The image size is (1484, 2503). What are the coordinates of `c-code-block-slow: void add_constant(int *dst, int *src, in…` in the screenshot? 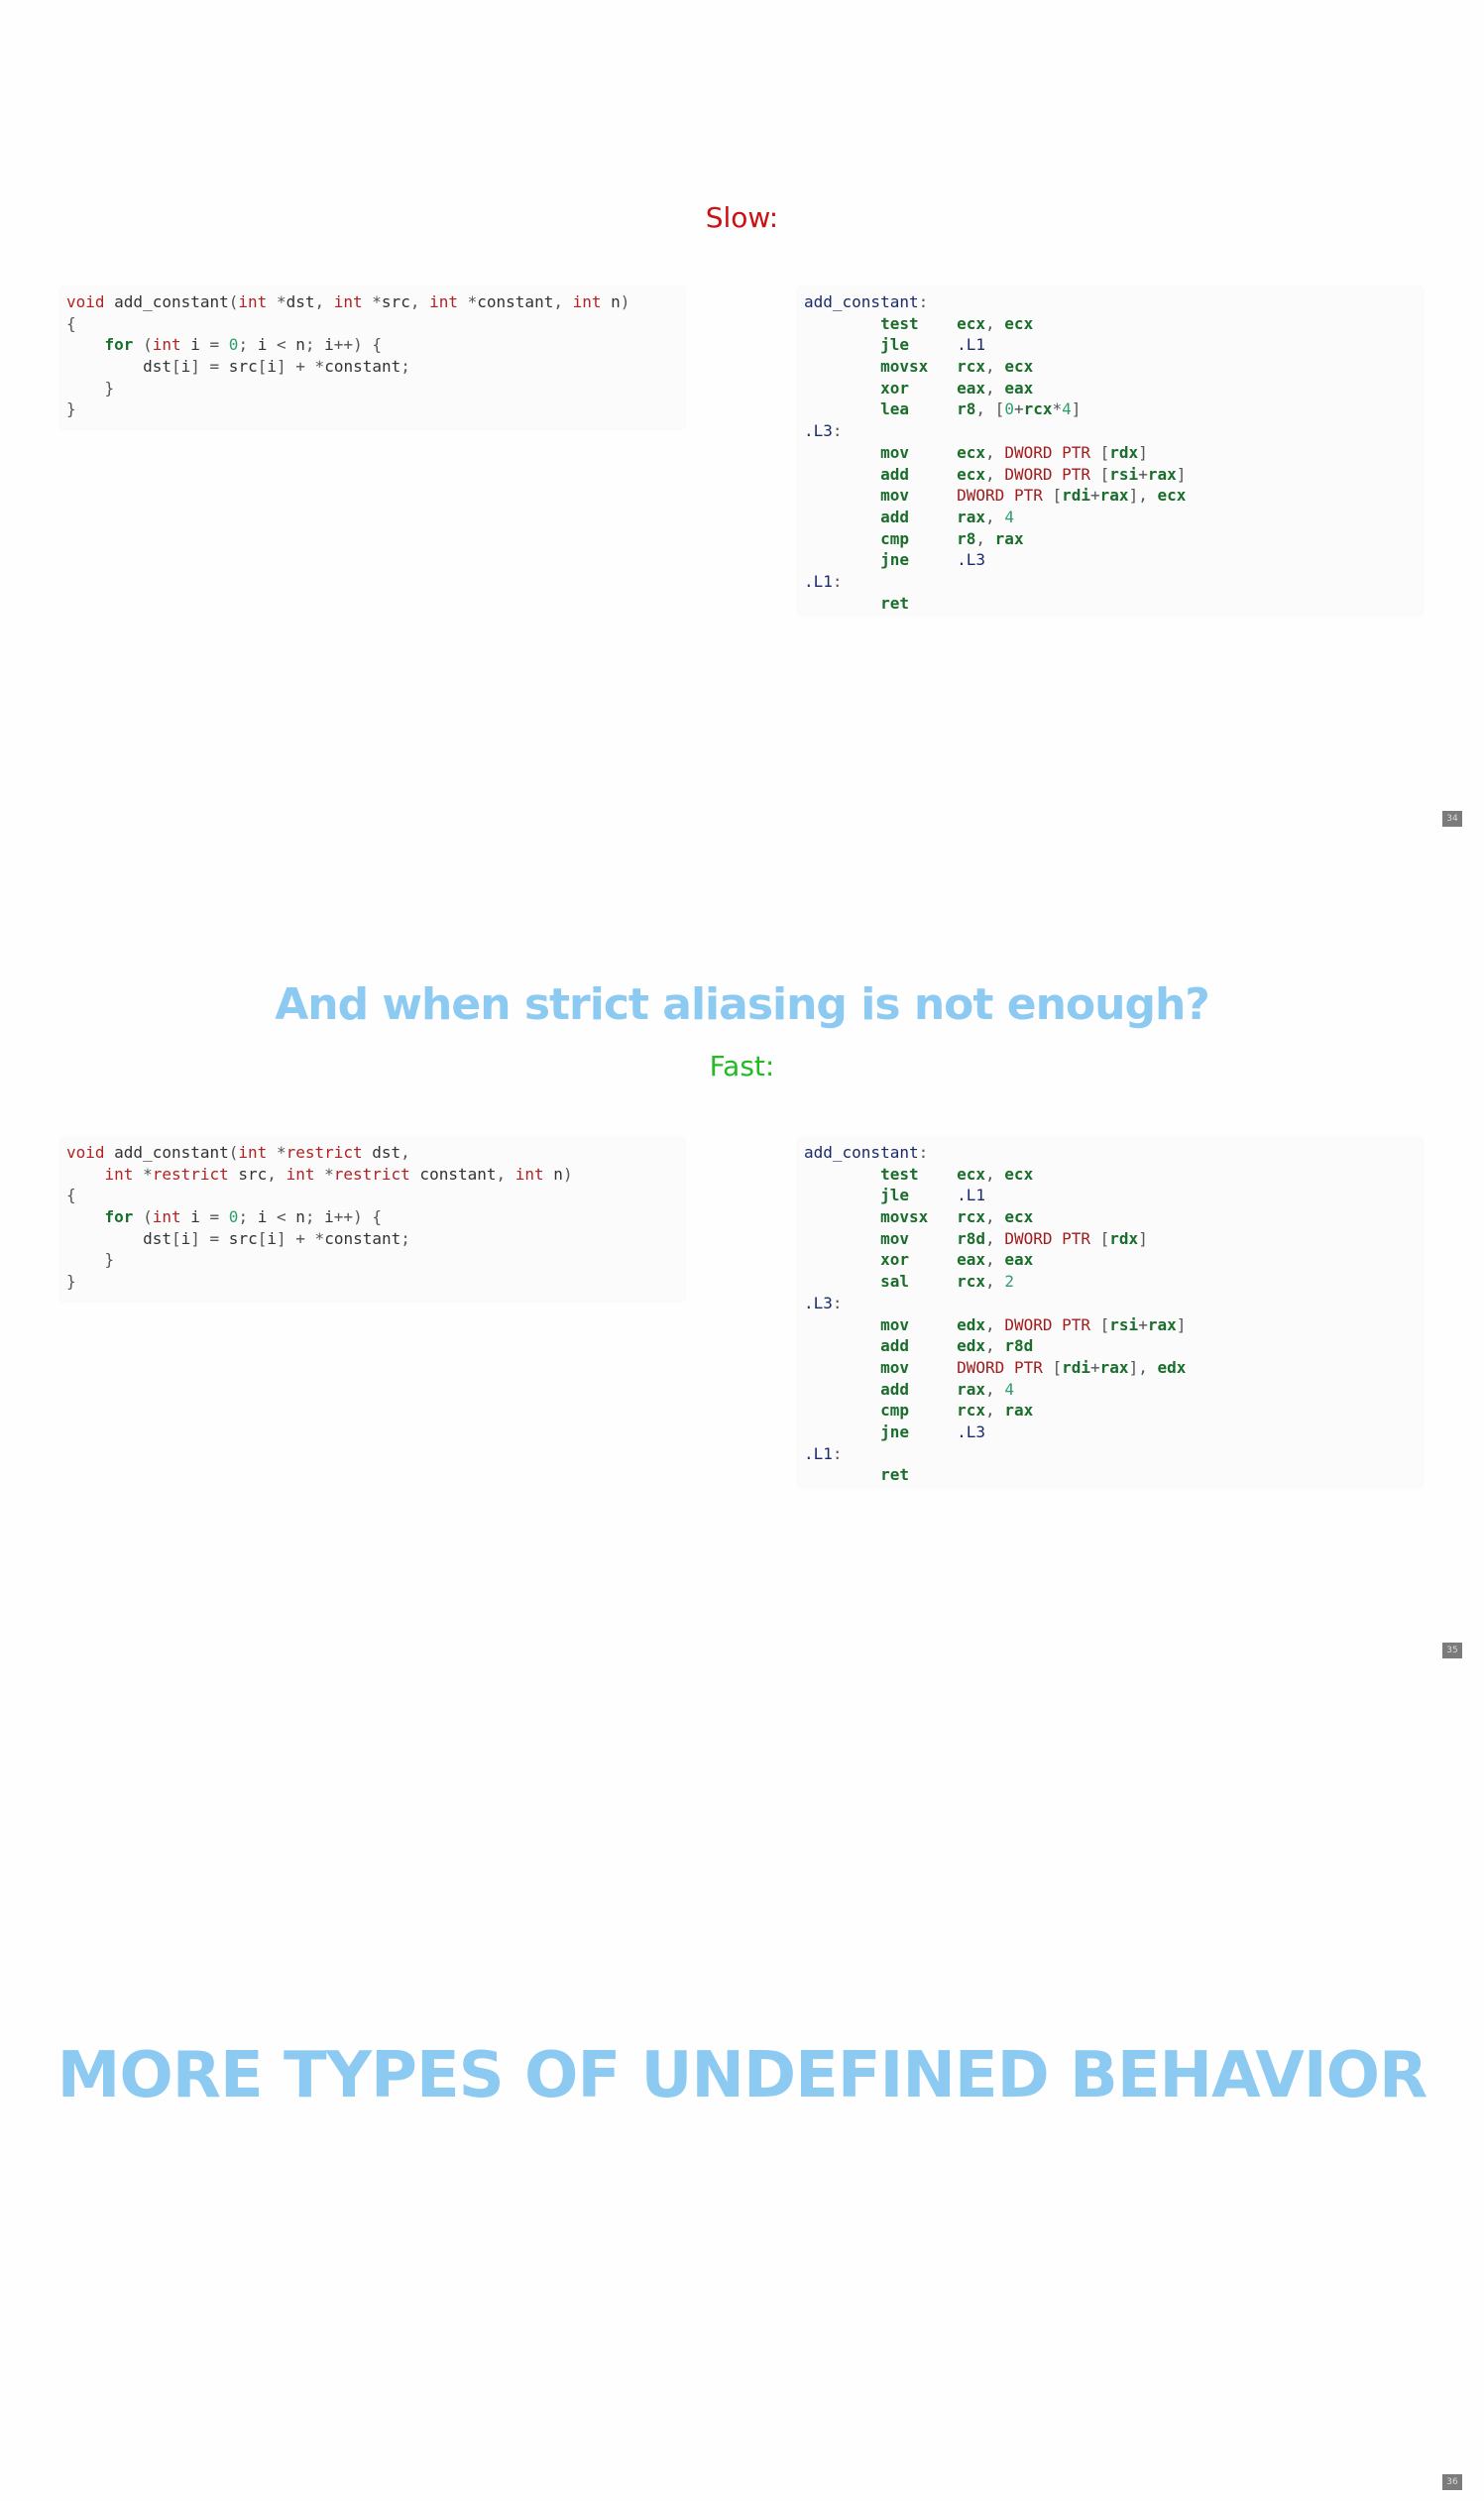 It's located at (372, 357).